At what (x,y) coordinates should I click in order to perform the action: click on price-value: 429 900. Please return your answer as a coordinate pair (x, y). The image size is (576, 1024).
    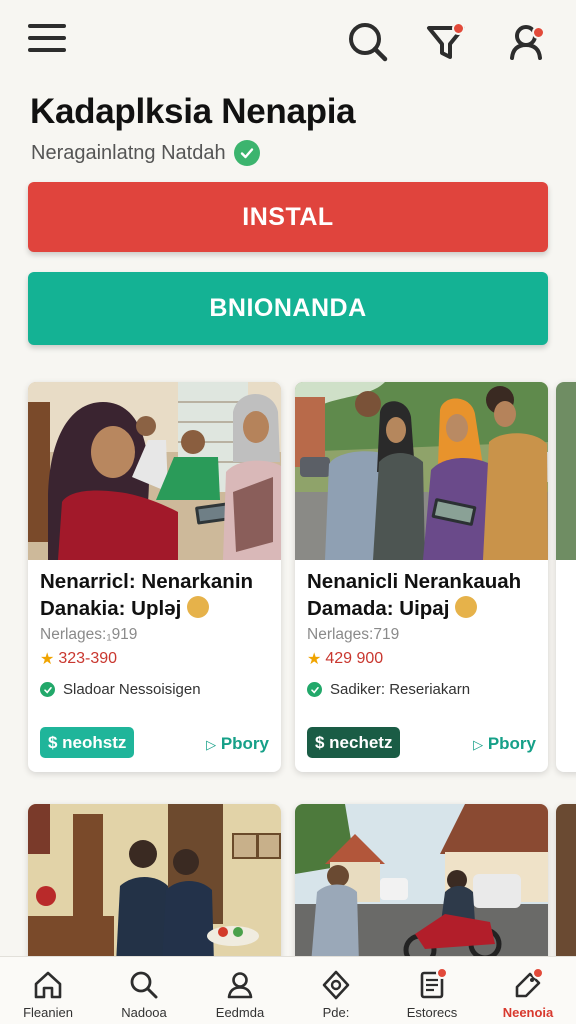
    Looking at the image, I should click on (354, 658).